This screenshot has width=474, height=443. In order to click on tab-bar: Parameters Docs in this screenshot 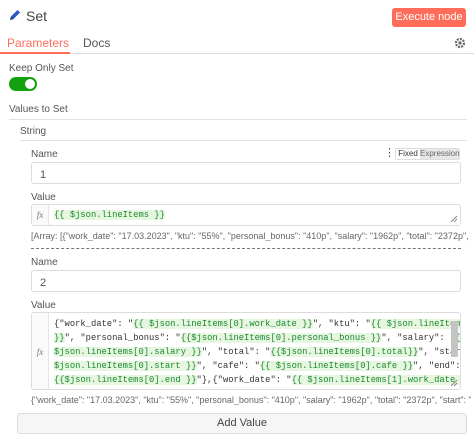, I will do `click(237, 43)`.